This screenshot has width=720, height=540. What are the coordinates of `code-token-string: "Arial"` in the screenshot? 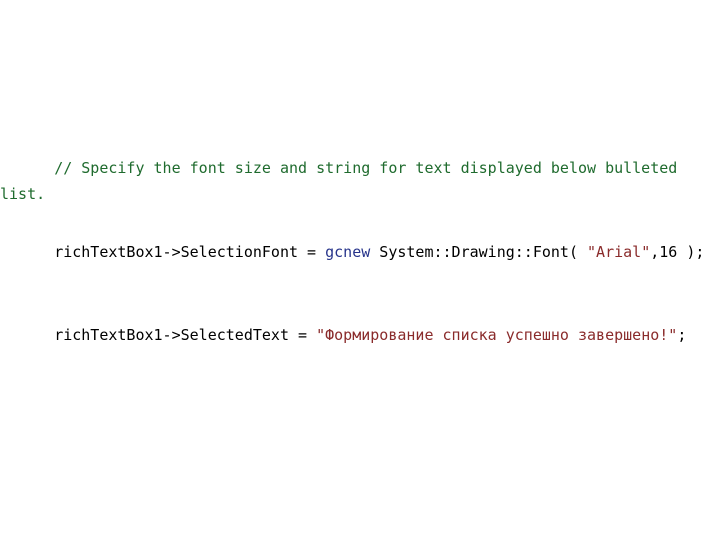 It's located at (619, 252).